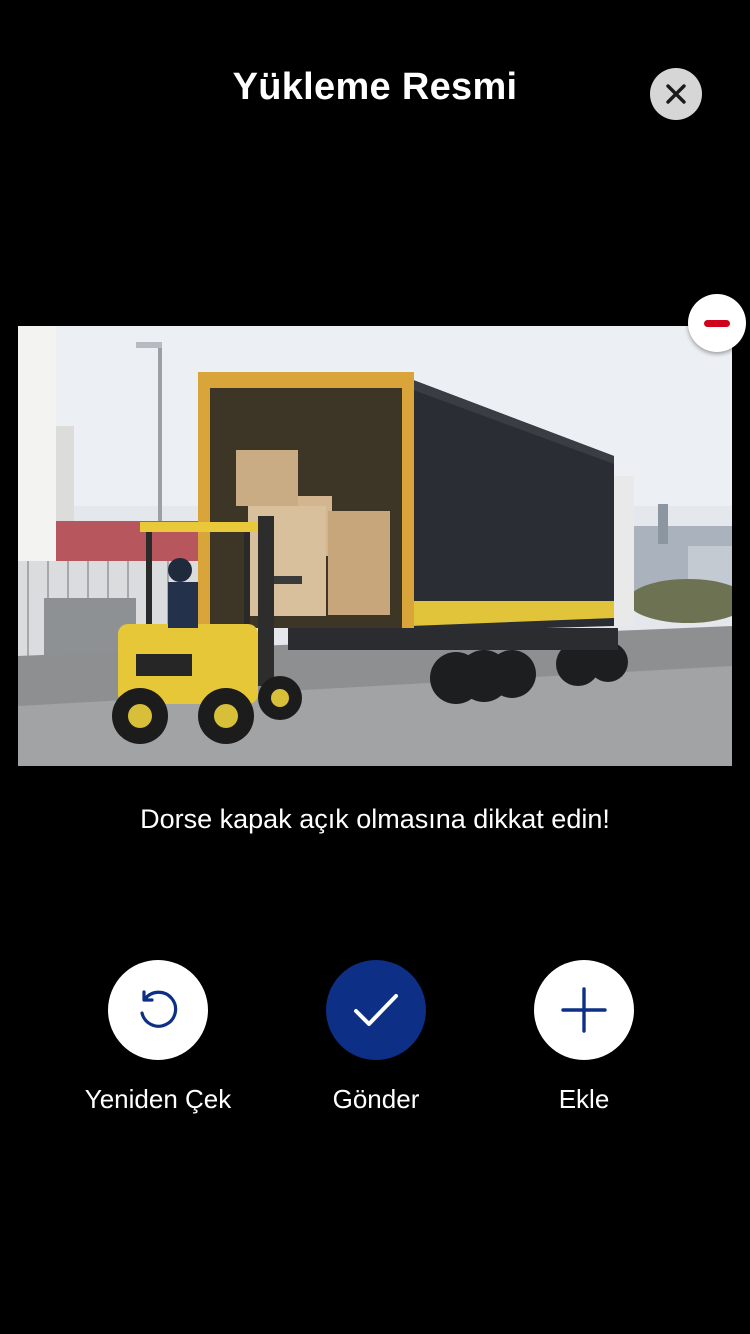 The height and width of the screenshot is (1334, 750). I want to click on check-icon, so click(376, 1010).